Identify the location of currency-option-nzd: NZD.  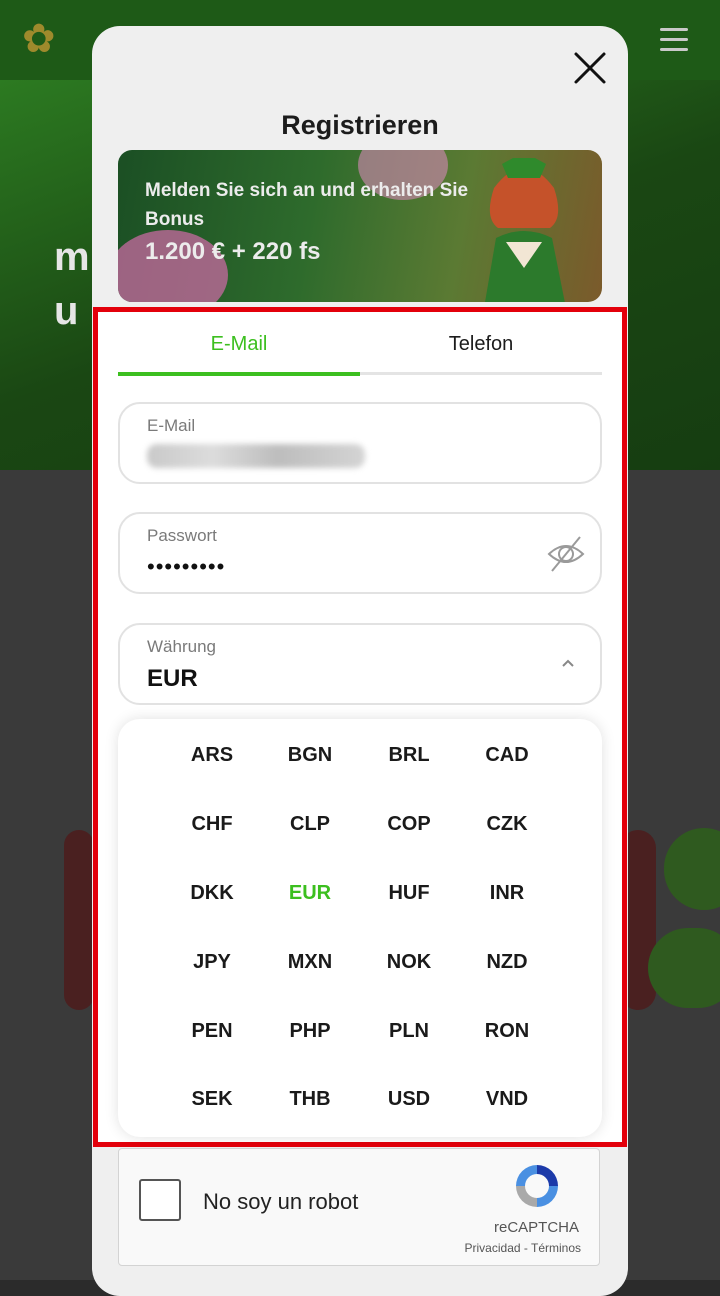
(507, 962).